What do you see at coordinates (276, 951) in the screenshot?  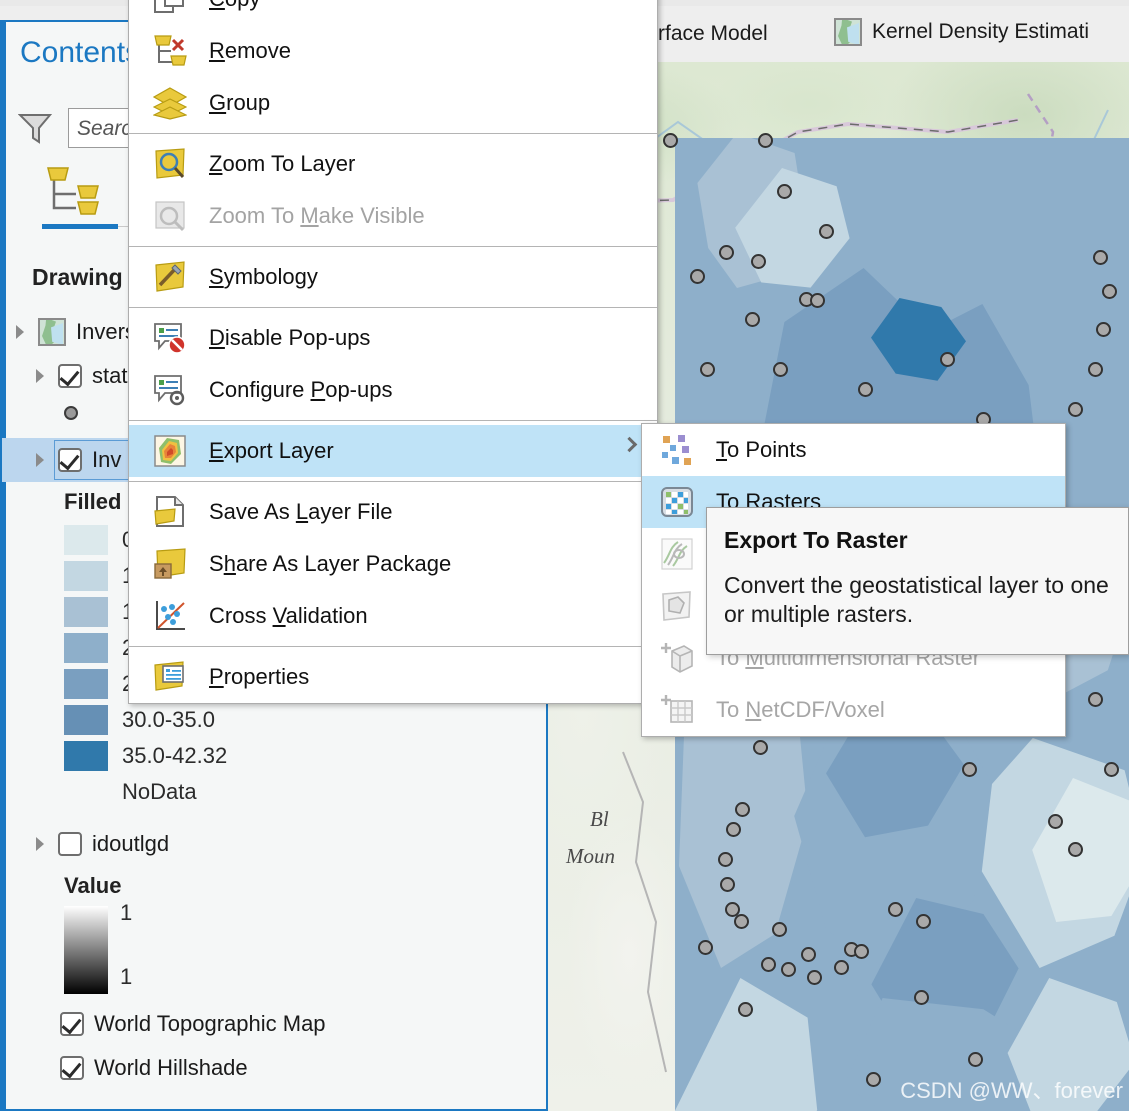 I see `value-ramp-legend: 1 1` at bounding box center [276, 951].